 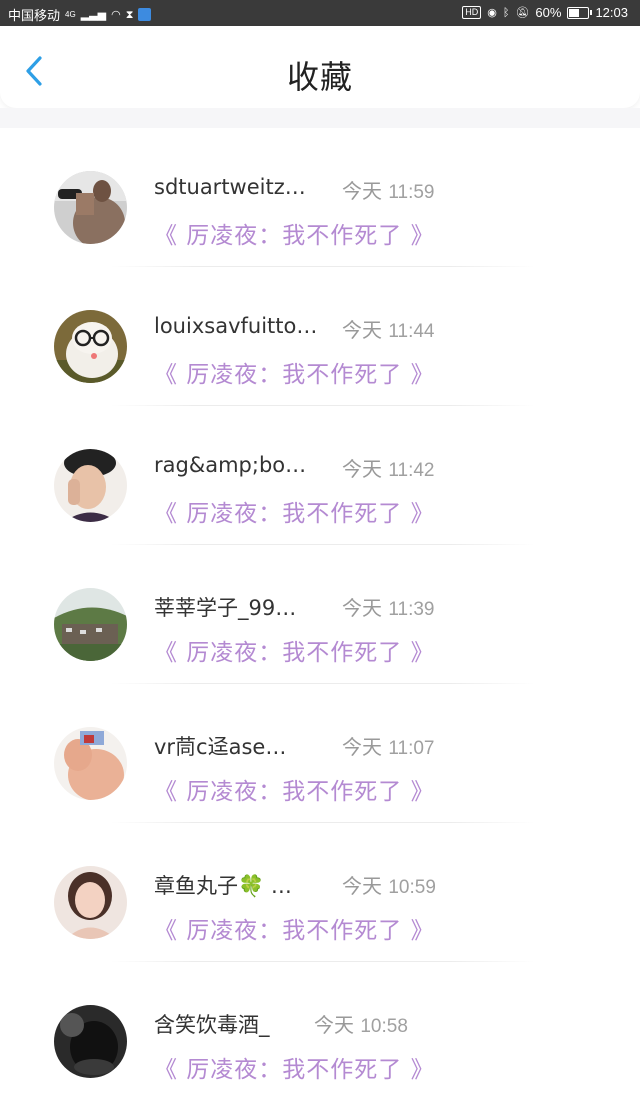 I want to click on list-item: 含笑饮毒酒_ 今天 10:58 《 厉凌夜：我不作死了 》, so click(x=320, y=1031).